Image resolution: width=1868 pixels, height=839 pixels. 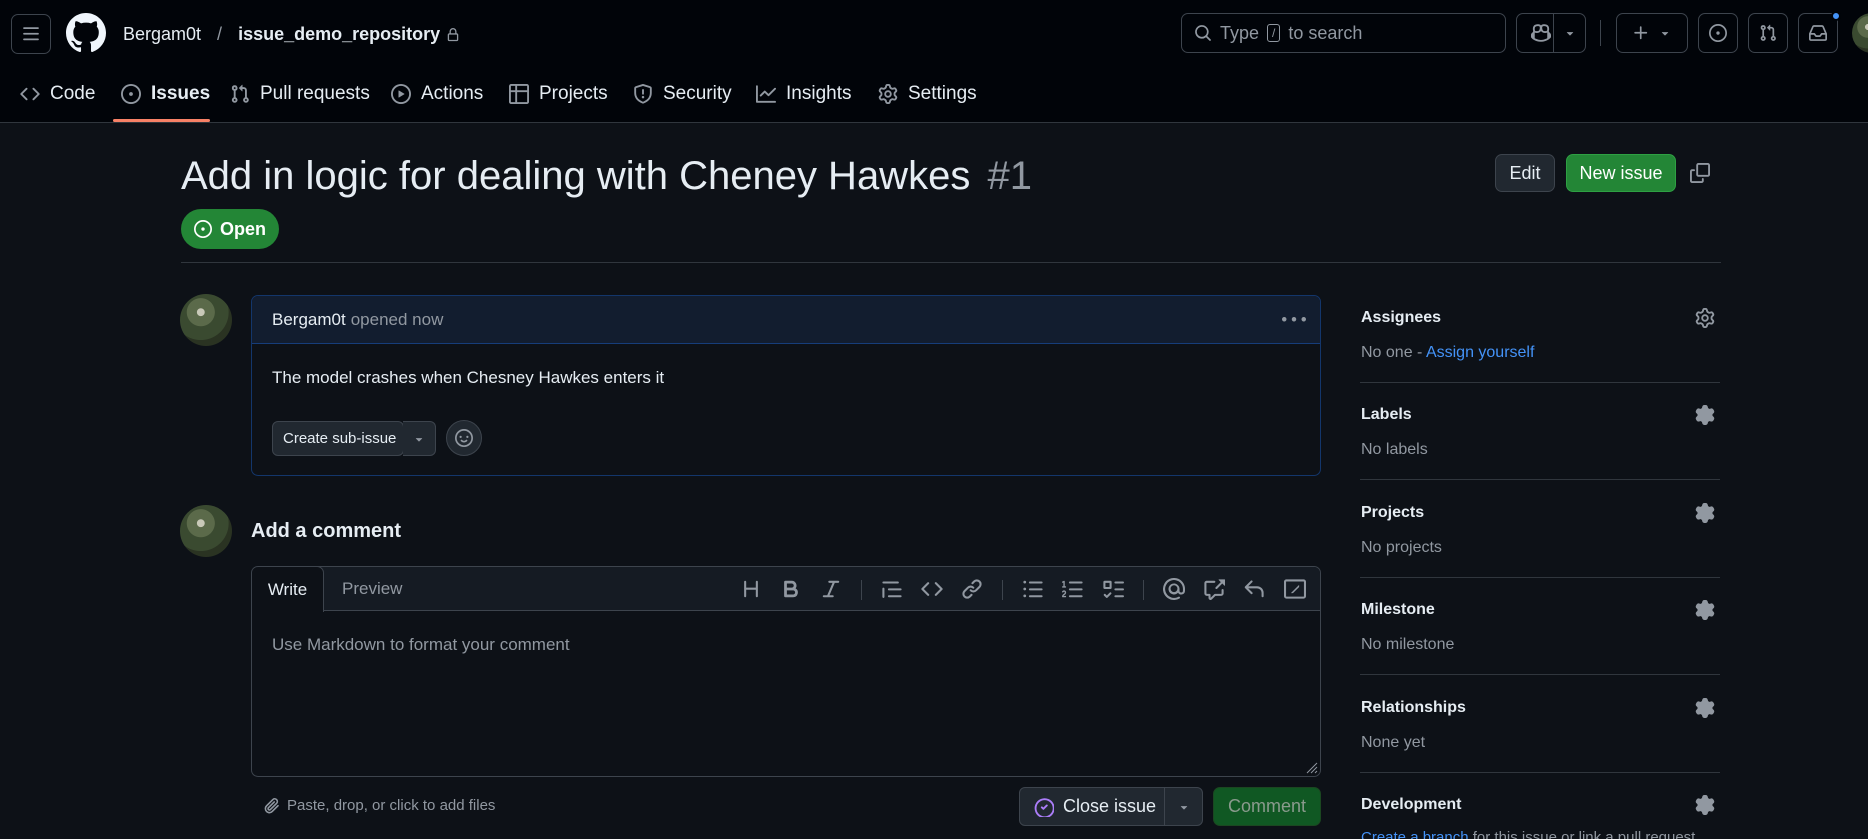 I want to click on new-issue-button-label: New issue, so click(x=1621, y=172).